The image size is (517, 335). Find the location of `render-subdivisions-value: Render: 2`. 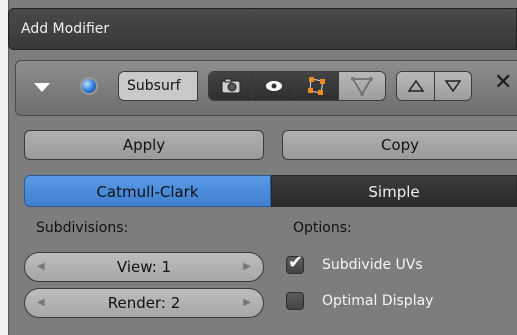

render-subdivisions-value: Render: 2 is located at coordinates (144, 303).